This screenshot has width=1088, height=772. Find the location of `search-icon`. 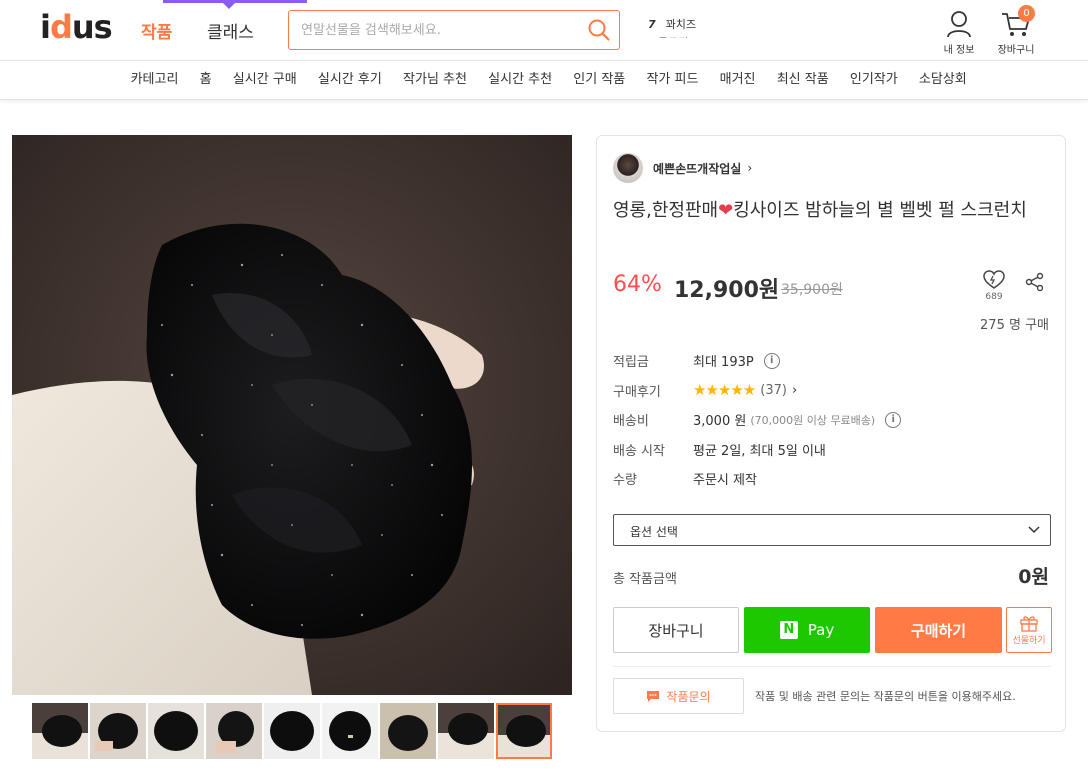

search-icon is located at coordinates (599, 30).